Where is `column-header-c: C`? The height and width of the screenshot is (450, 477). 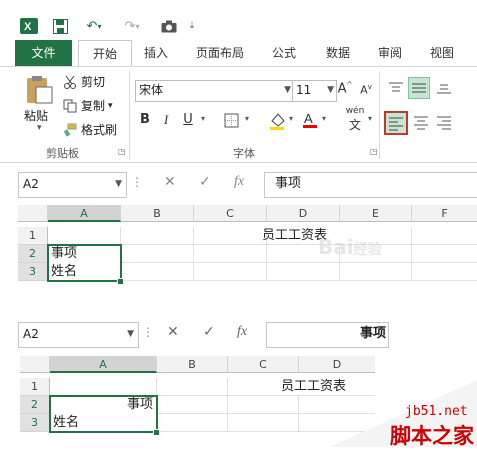
column-header-c: C is located at coordinates (230, 213).